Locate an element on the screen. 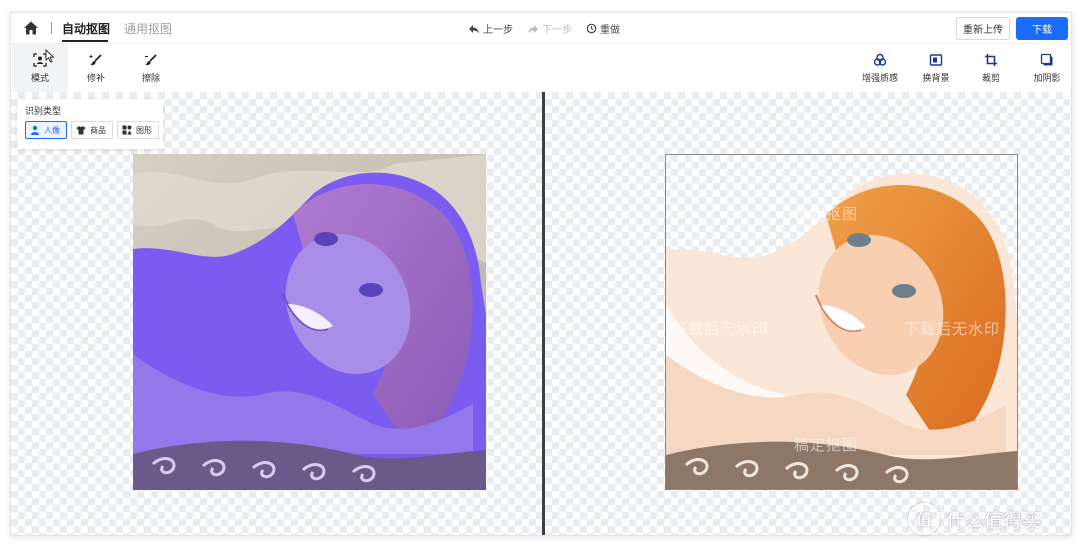 The width and height of the screenshot is (1080, 547). erase-brush-icon is located at coordinates (151, 59).